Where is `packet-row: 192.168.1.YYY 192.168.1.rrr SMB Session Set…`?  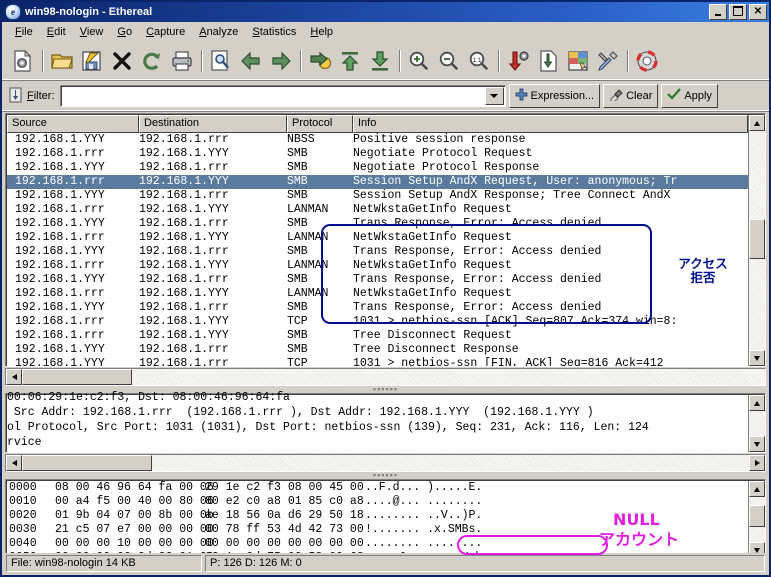
packet-row: 192.168.1.YYY 192.168.1.rrr SMB Session Set… is located at coordinates (377, 196).